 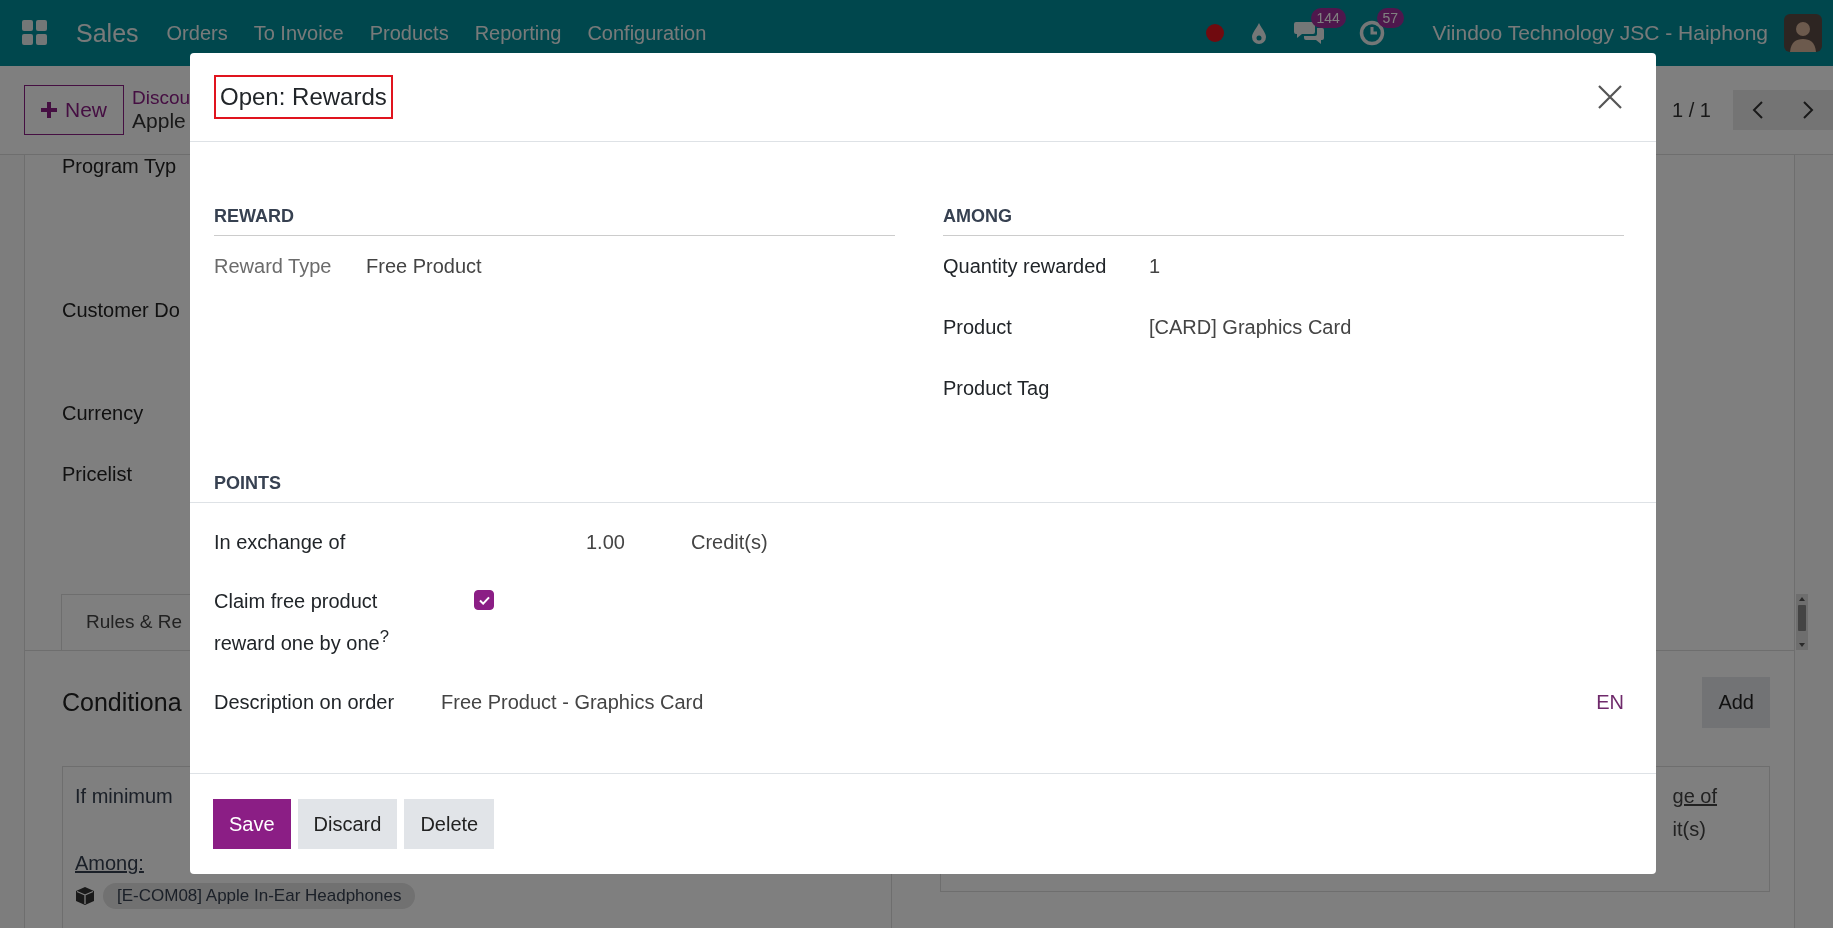 I want to click on field-value: [CARD] Graphics Card, so click(x=1250, y=327).